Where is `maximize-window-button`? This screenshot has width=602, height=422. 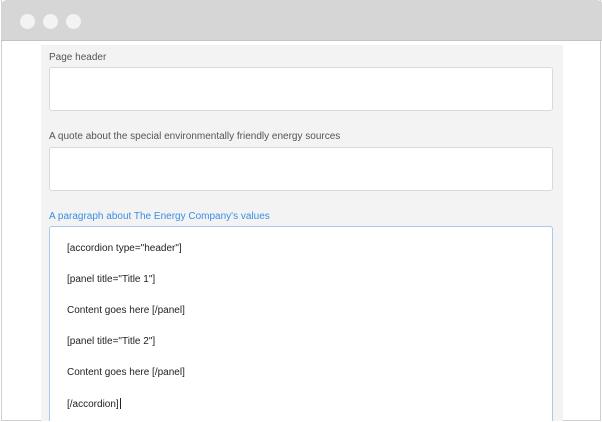 maximize-window-button is located at coordinates (73, 21).